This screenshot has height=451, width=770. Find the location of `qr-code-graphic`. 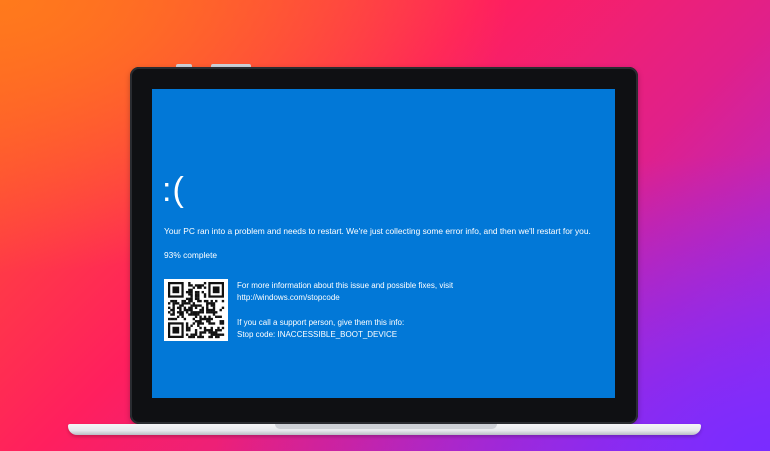

qr-code-graphic is located at coordinates (196, 310).